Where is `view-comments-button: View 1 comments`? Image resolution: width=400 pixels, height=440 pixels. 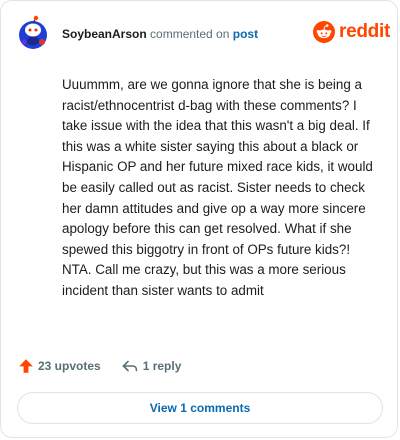 view-comments-button: View 1 comments is located at coordinates (200, 408).